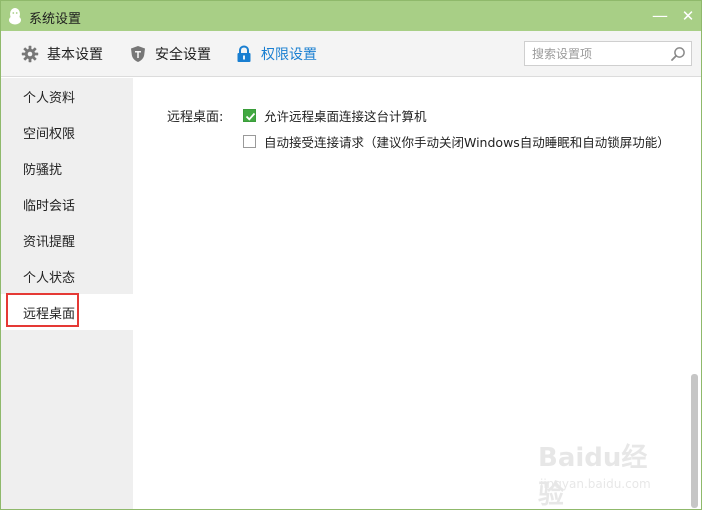 This screenshot has width=702, height=510. I want to click on baidu-watermark: Baidu经验 jingyan.baidu.com, so click(603, 471).